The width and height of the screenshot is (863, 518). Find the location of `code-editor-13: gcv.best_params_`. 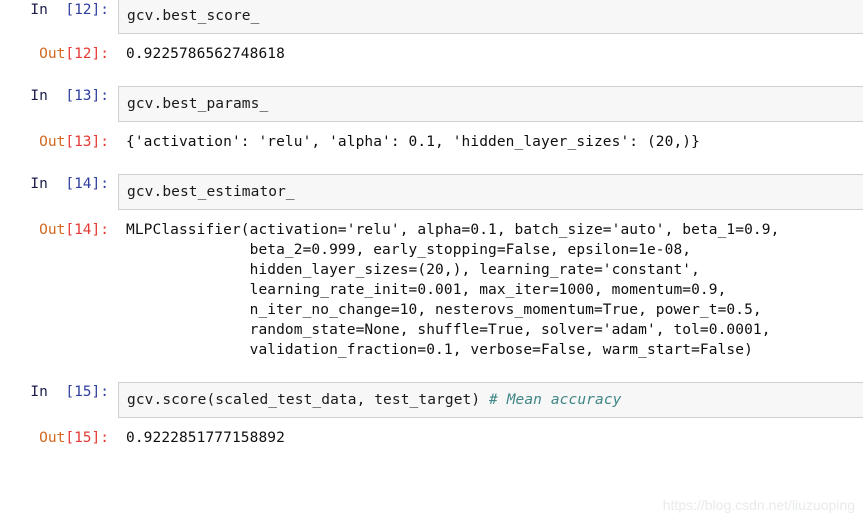

code-editor-13: gcv.best_params_ is located at coordinates (490, 104).